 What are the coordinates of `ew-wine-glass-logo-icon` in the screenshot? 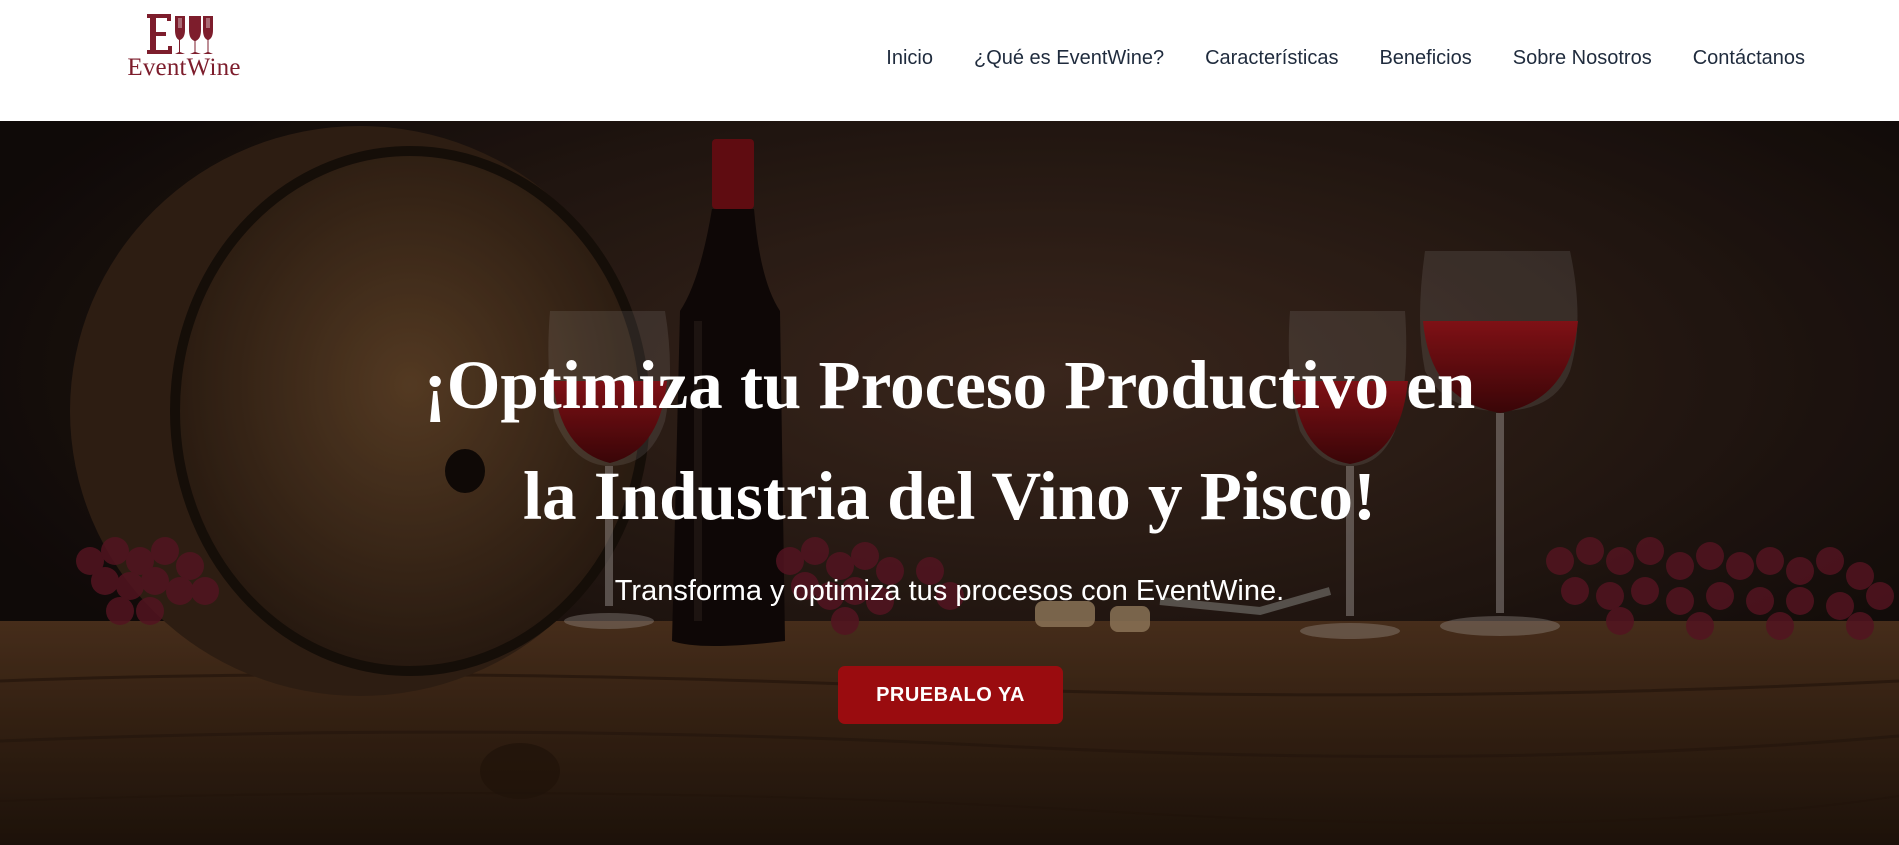 It's located at (180, 34).